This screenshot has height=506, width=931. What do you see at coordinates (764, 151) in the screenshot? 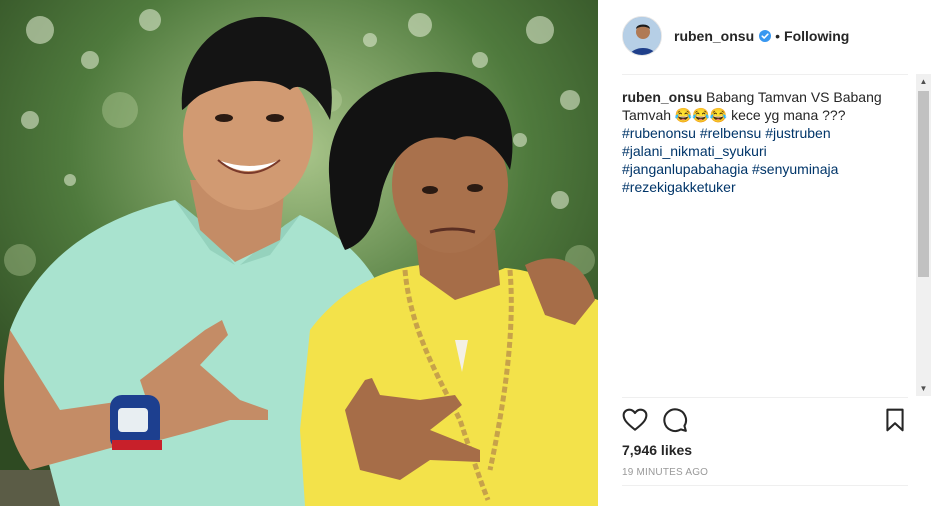
I see `hashtag-line: #jalani_nikmati_syukuri` at bounding box center [764, 151].